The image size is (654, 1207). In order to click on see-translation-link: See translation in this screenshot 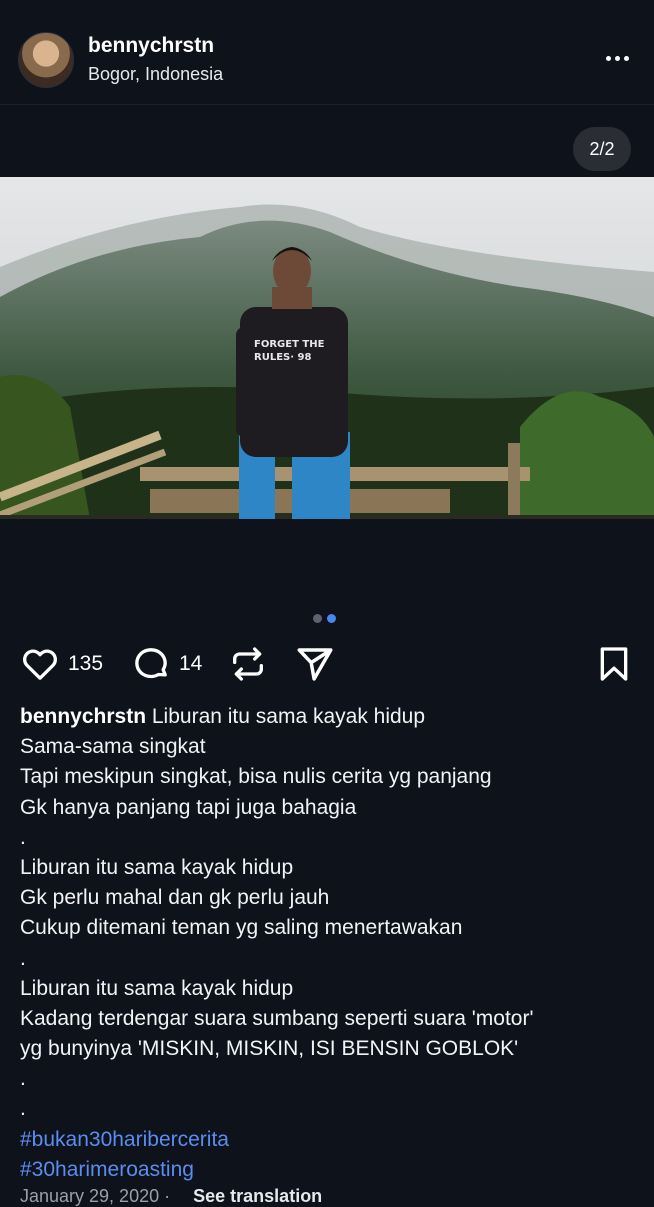, I will do `click(257, 1196)`.